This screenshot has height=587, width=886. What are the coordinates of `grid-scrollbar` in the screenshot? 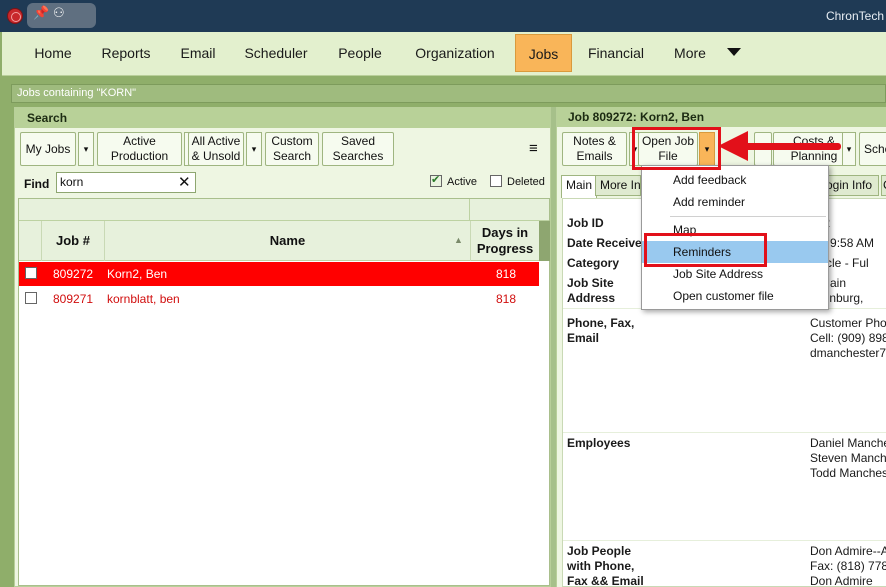 It's located at (544, 241).